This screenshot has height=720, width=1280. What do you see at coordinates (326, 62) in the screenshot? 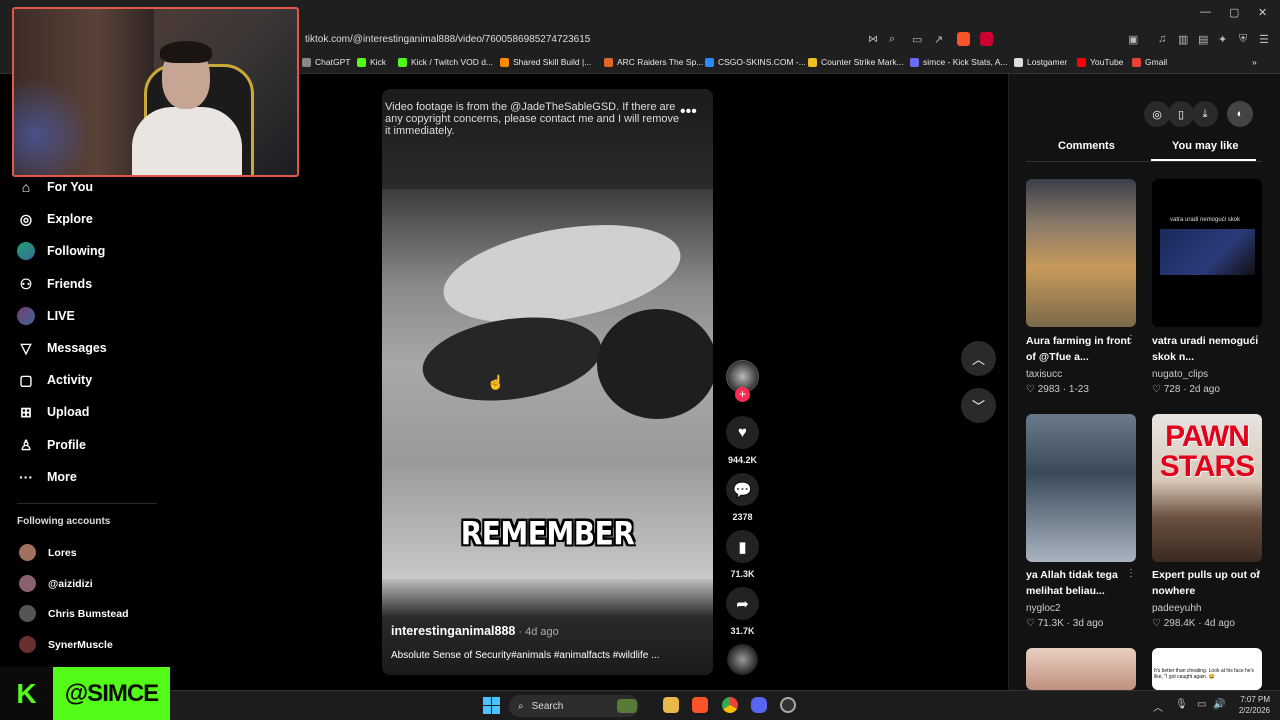
I see `bookmark-chatgpt: ChatGPT` at bounding box center [326, 62].